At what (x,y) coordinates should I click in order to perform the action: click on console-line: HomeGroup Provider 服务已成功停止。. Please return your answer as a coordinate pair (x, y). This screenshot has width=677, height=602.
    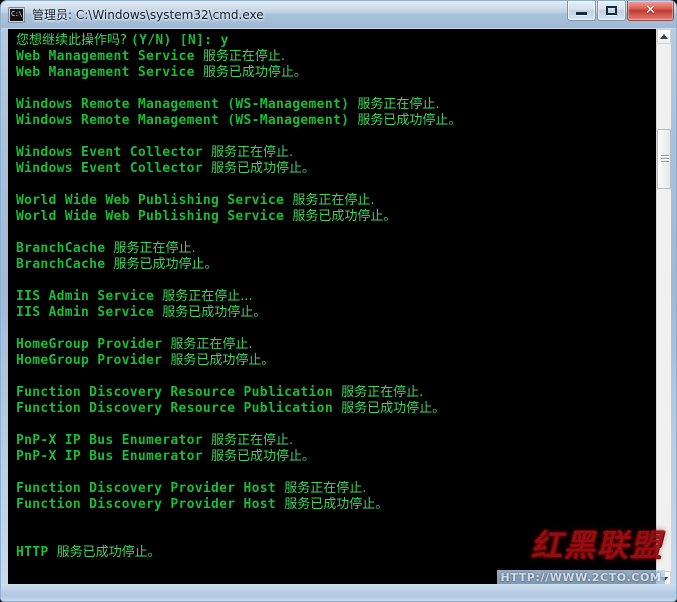
    Looking at the image, I should click on (336, 361).